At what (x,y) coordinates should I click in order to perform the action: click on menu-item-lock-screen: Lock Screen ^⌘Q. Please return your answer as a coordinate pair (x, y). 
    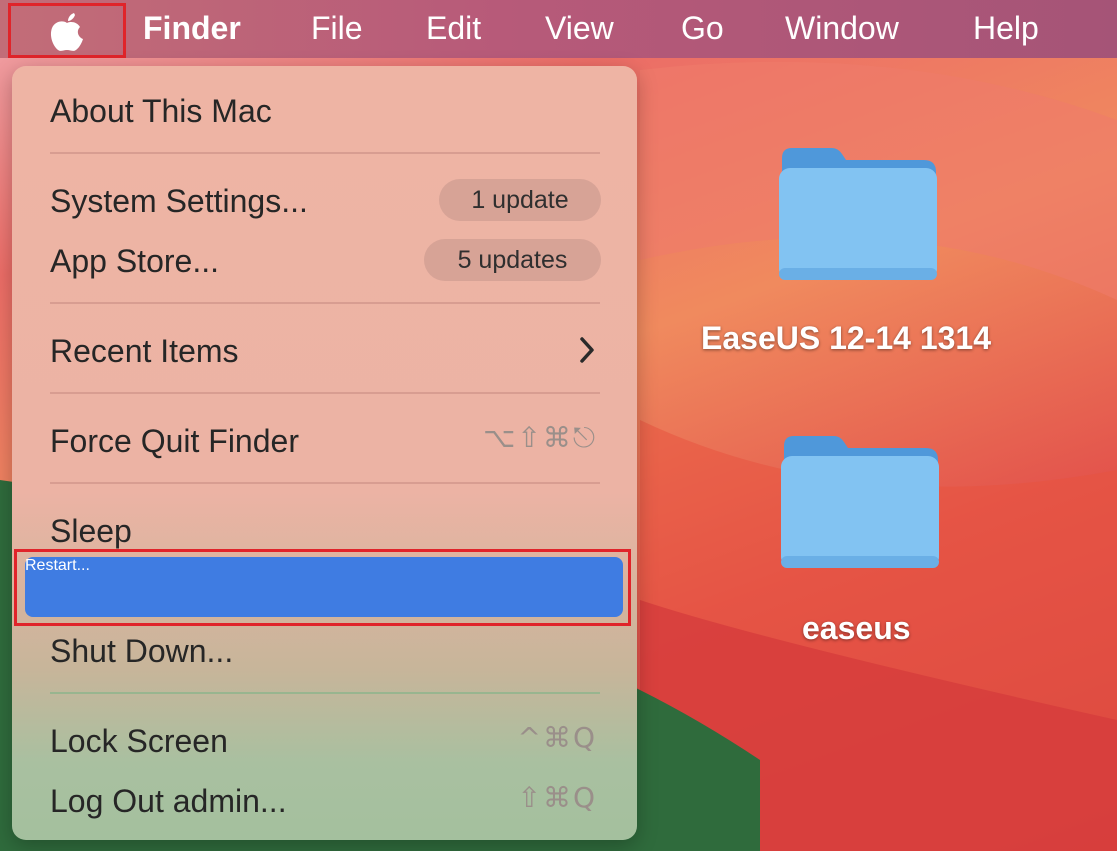
    Looking at the image, I should click on (324, 740).